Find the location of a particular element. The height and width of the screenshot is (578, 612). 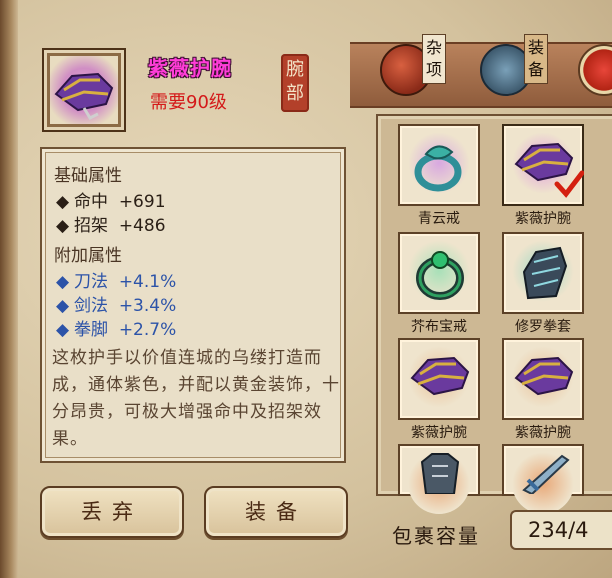

tab-consumables is located at coordinates (589, 69).